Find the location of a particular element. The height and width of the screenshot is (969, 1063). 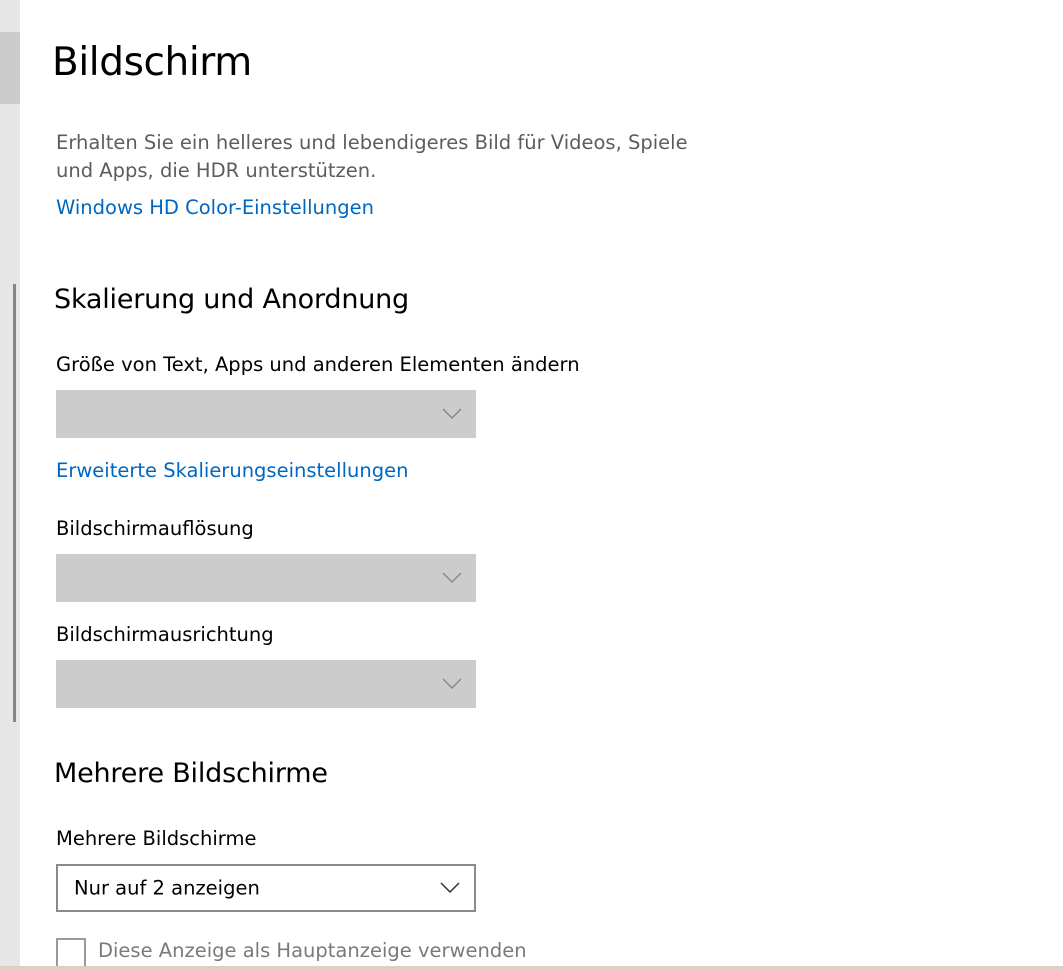

scrollbar-thumb is located at coordinates (14, 503).